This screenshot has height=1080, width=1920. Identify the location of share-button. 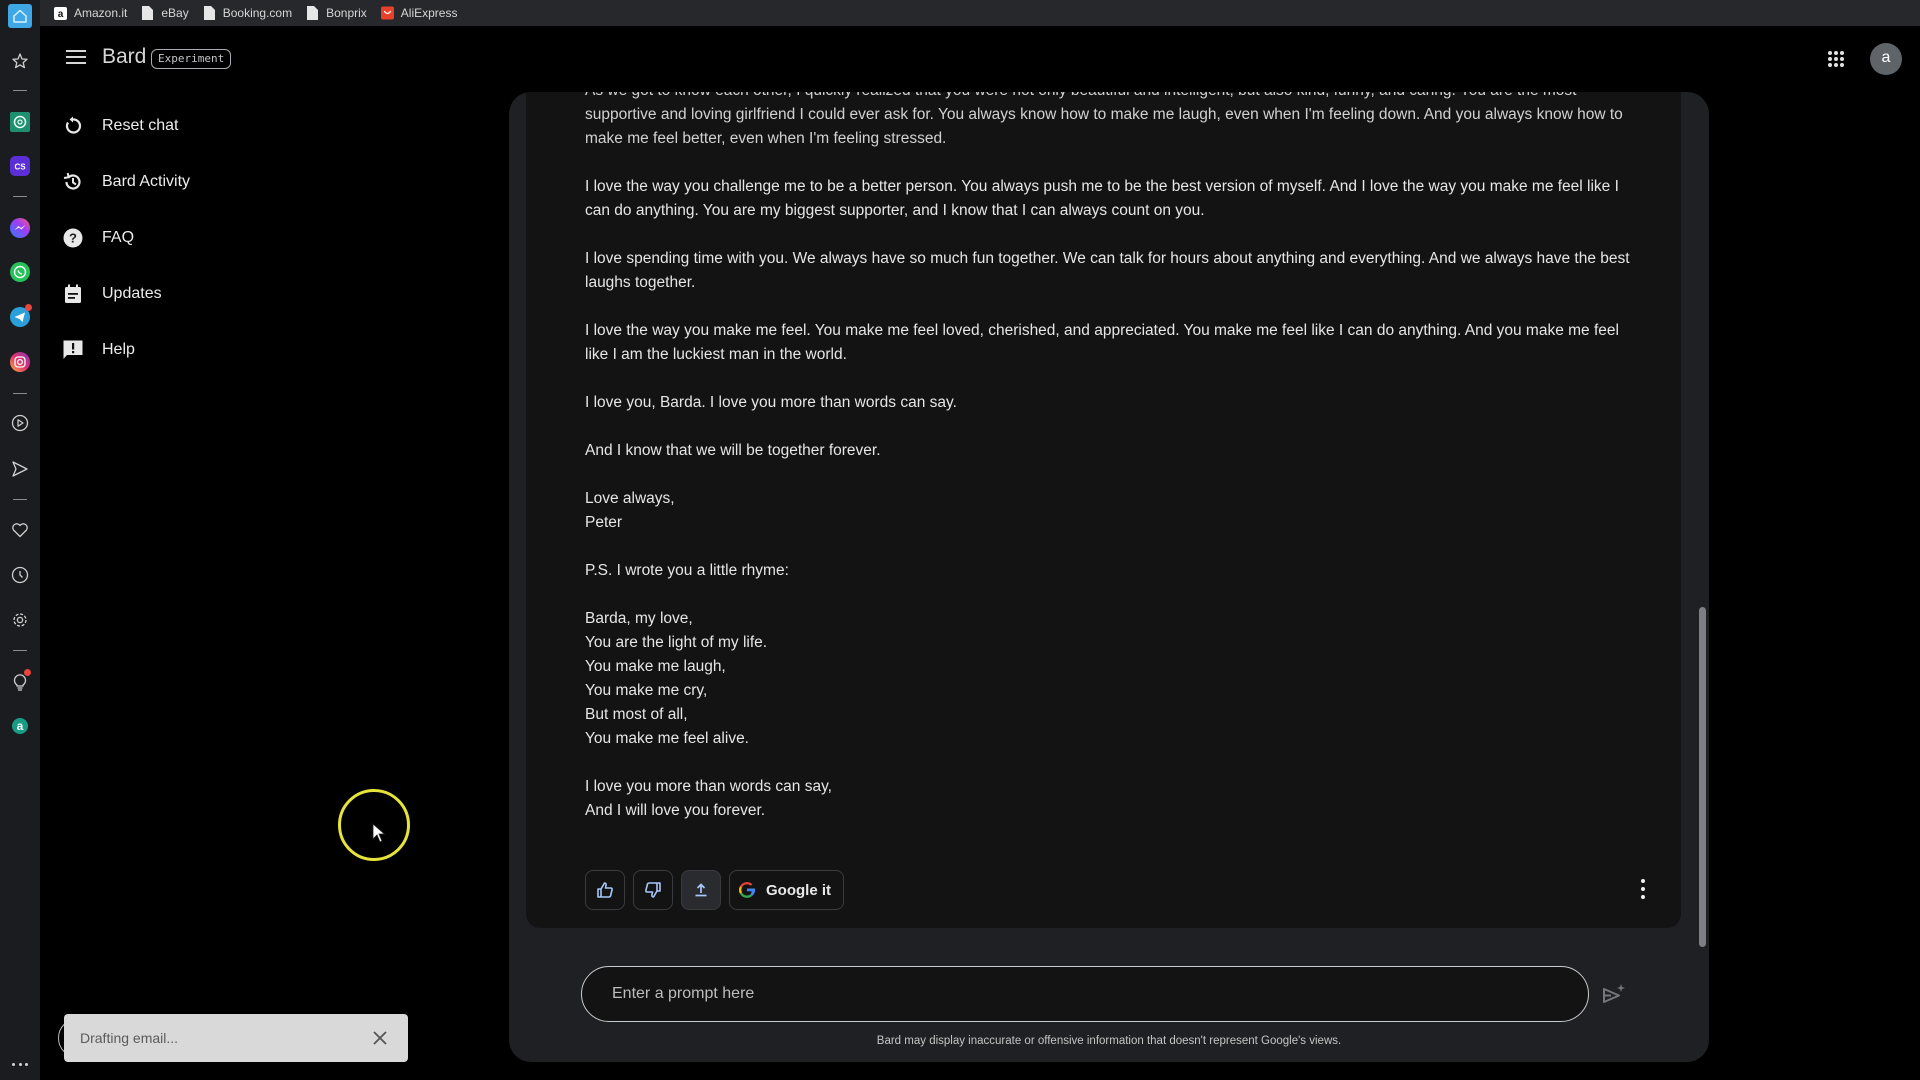
(701, 890).